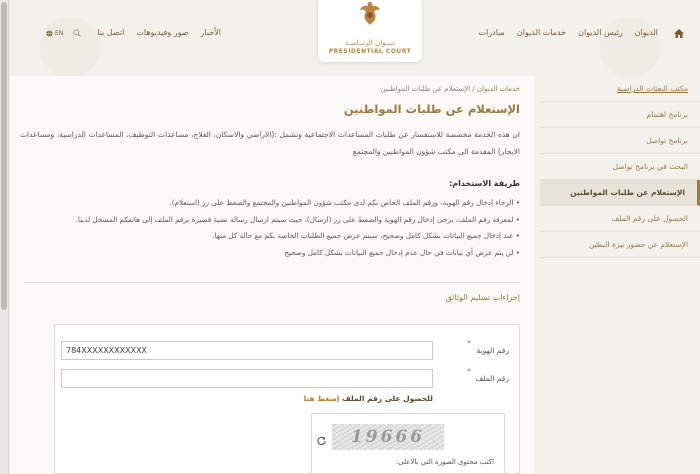 The width and height of the screenshot is (700, 474). I want to click on logo-arabic-text: ديــوان الرئــاسـة, so click(370, 43).